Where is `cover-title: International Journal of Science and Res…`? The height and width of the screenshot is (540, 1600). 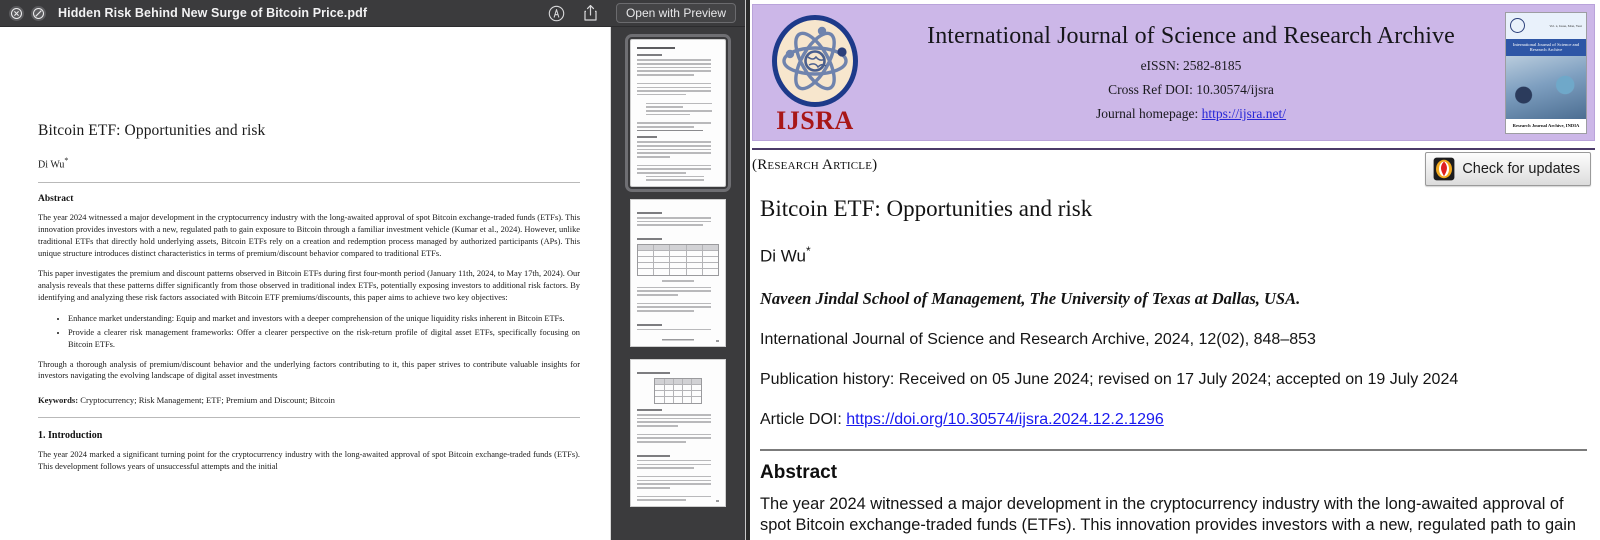 cover-title: International Journal of Science and Res… is located at coordinates (1546, 47).